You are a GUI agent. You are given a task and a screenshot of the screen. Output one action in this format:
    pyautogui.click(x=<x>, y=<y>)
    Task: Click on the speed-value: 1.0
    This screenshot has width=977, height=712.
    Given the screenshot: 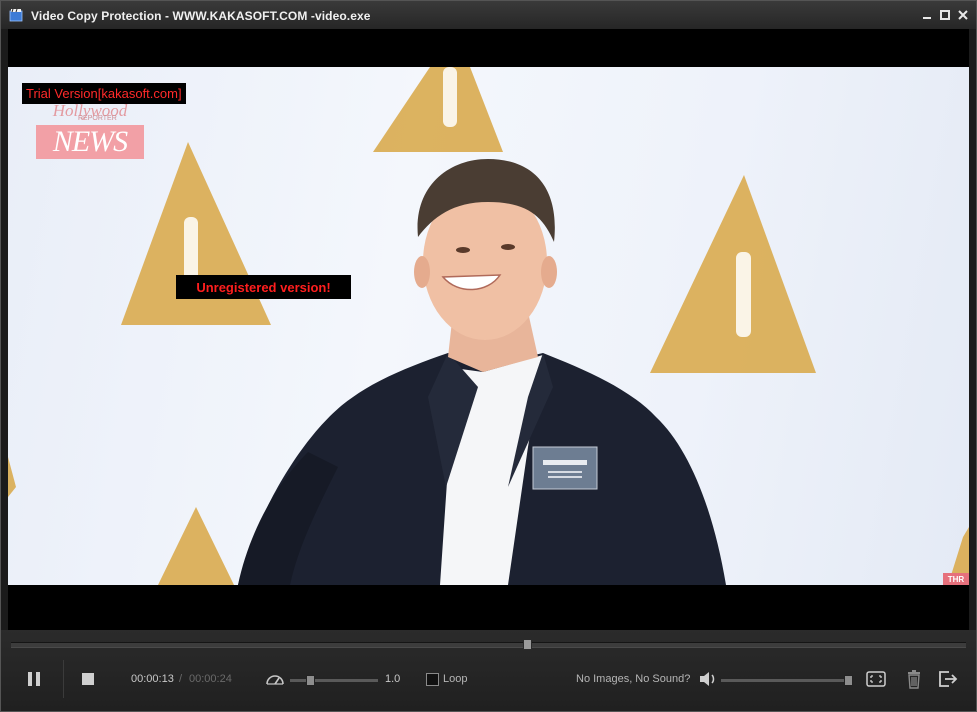 What is the action you would take?
    pyautogui.click(x=393, y=679)
    